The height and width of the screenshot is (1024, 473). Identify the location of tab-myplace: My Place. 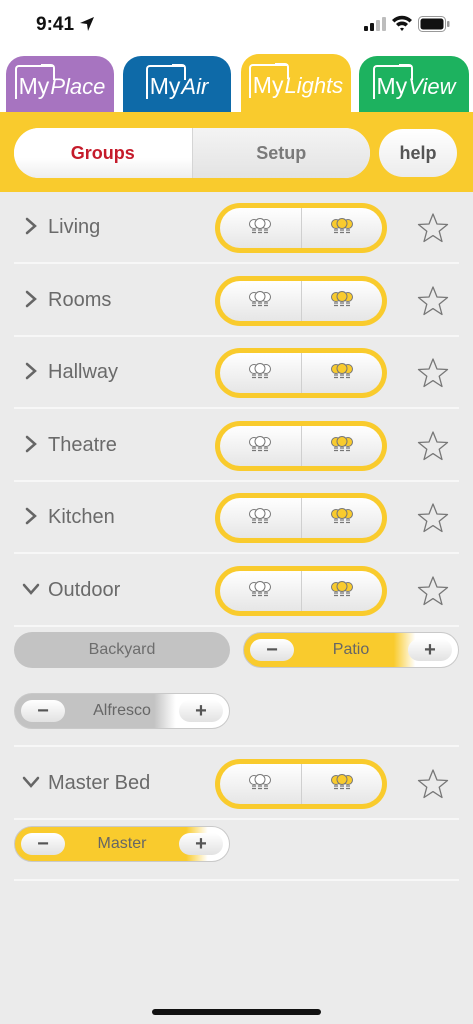
(60, 86).